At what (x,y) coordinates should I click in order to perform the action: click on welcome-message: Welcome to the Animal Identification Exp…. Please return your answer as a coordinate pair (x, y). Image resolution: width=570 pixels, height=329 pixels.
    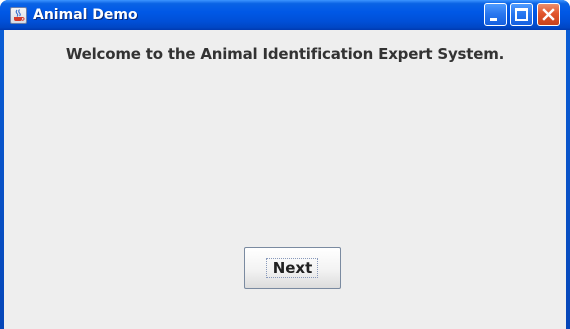
    Looking at the image, I should click on (285, 54).